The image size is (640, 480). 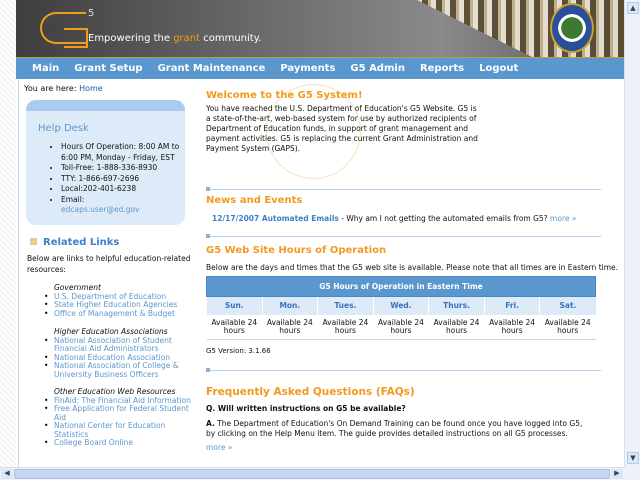 I want to click on help-tty: TTY: 1-866-697-2696, so click(x=123, y=179).